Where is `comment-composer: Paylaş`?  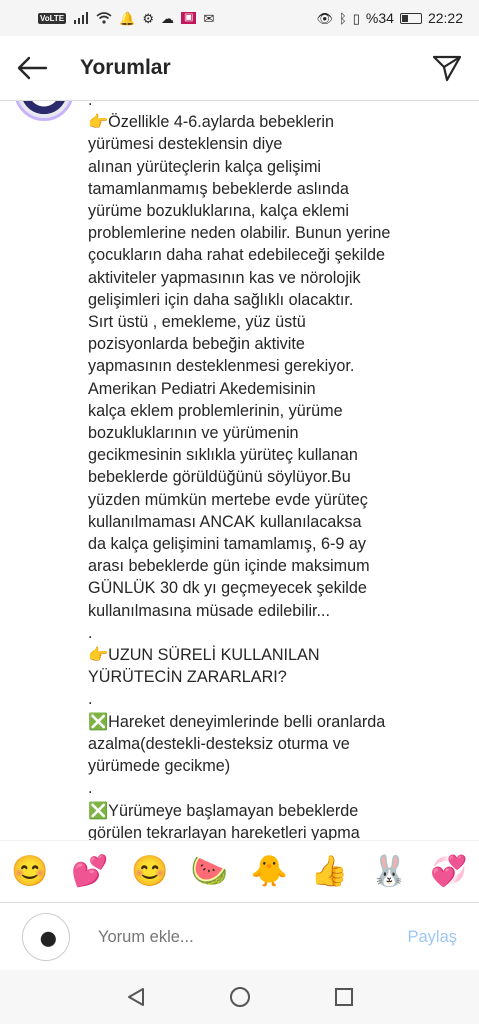
comment-composer: Paylaş is located at coordinates (239, 936).